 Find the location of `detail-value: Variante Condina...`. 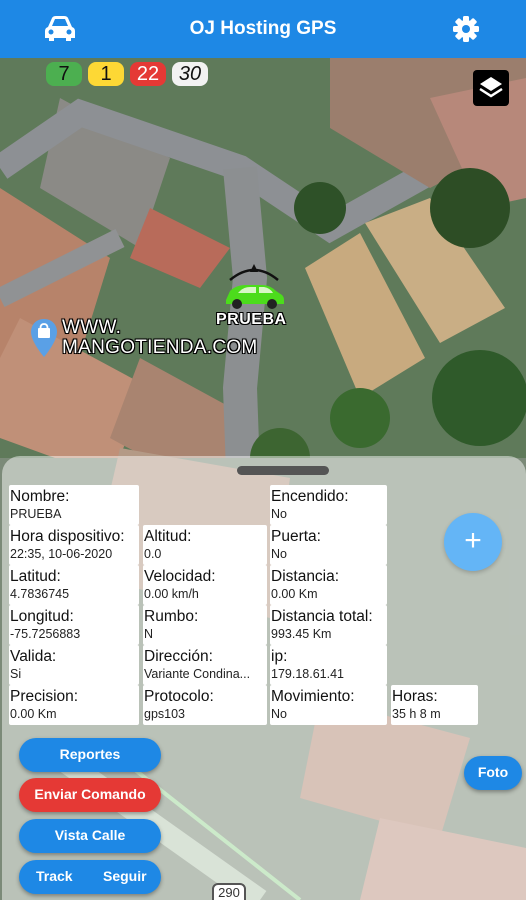

detail-value: Variante Condina... is located at coordinates (197, 674).